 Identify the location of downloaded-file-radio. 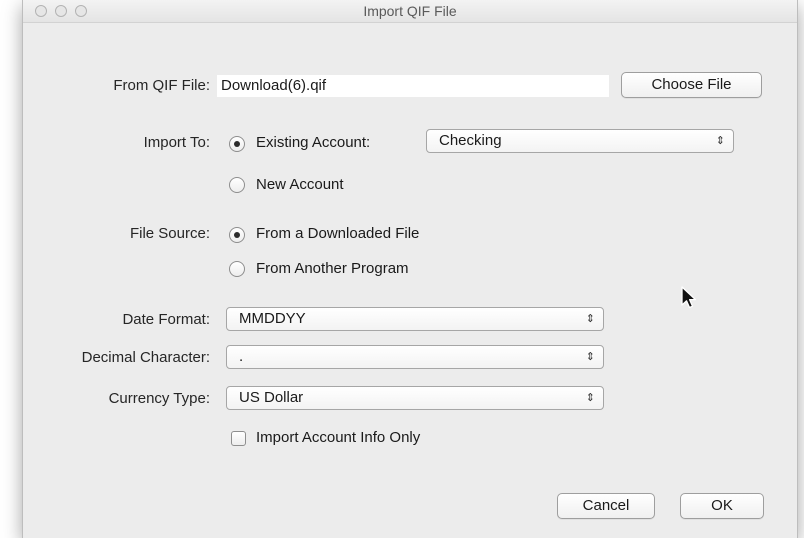
(237, 235).